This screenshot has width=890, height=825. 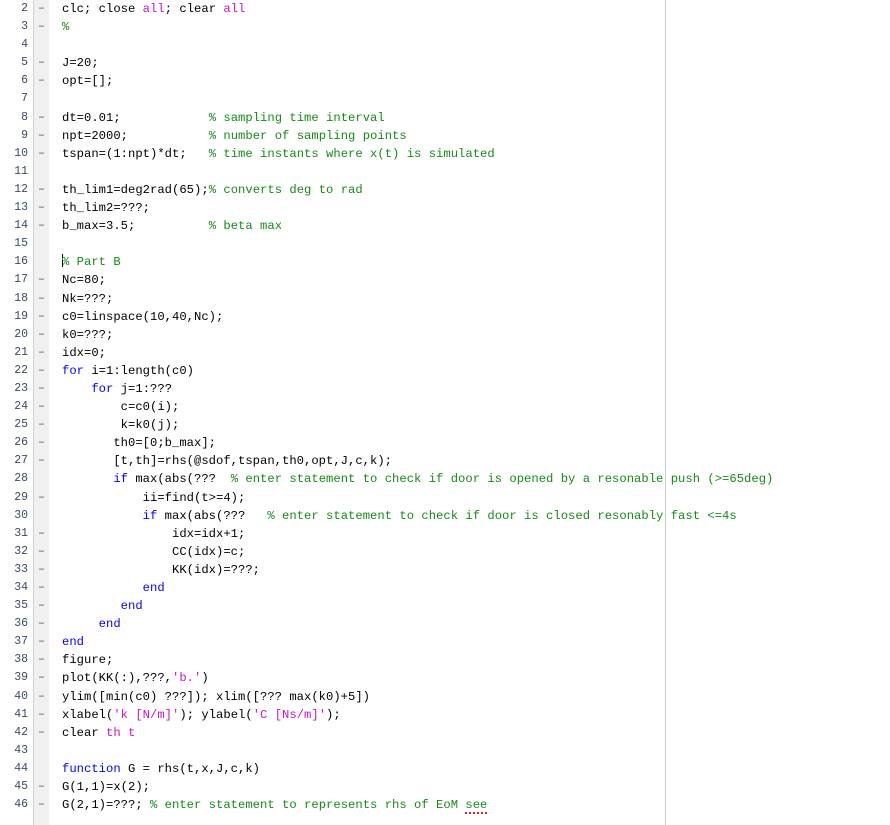 What do you see at coordinates (445, 226) in the screenshot?
I see `code-line: 14– b_max=3.5; % beta max` at bounding box center [445, 226].